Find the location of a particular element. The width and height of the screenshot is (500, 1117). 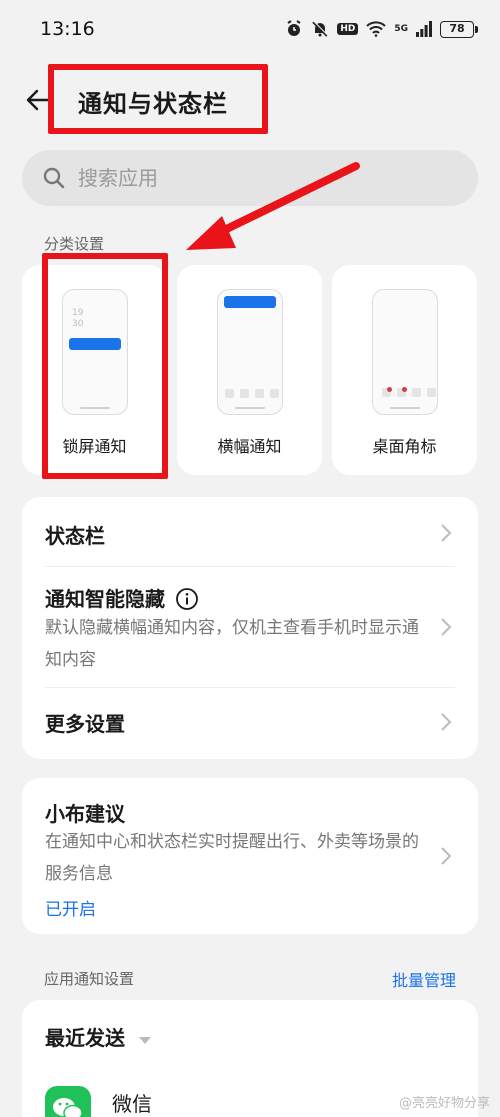

battery-icon: 78 is located at coordinates (459, 29).